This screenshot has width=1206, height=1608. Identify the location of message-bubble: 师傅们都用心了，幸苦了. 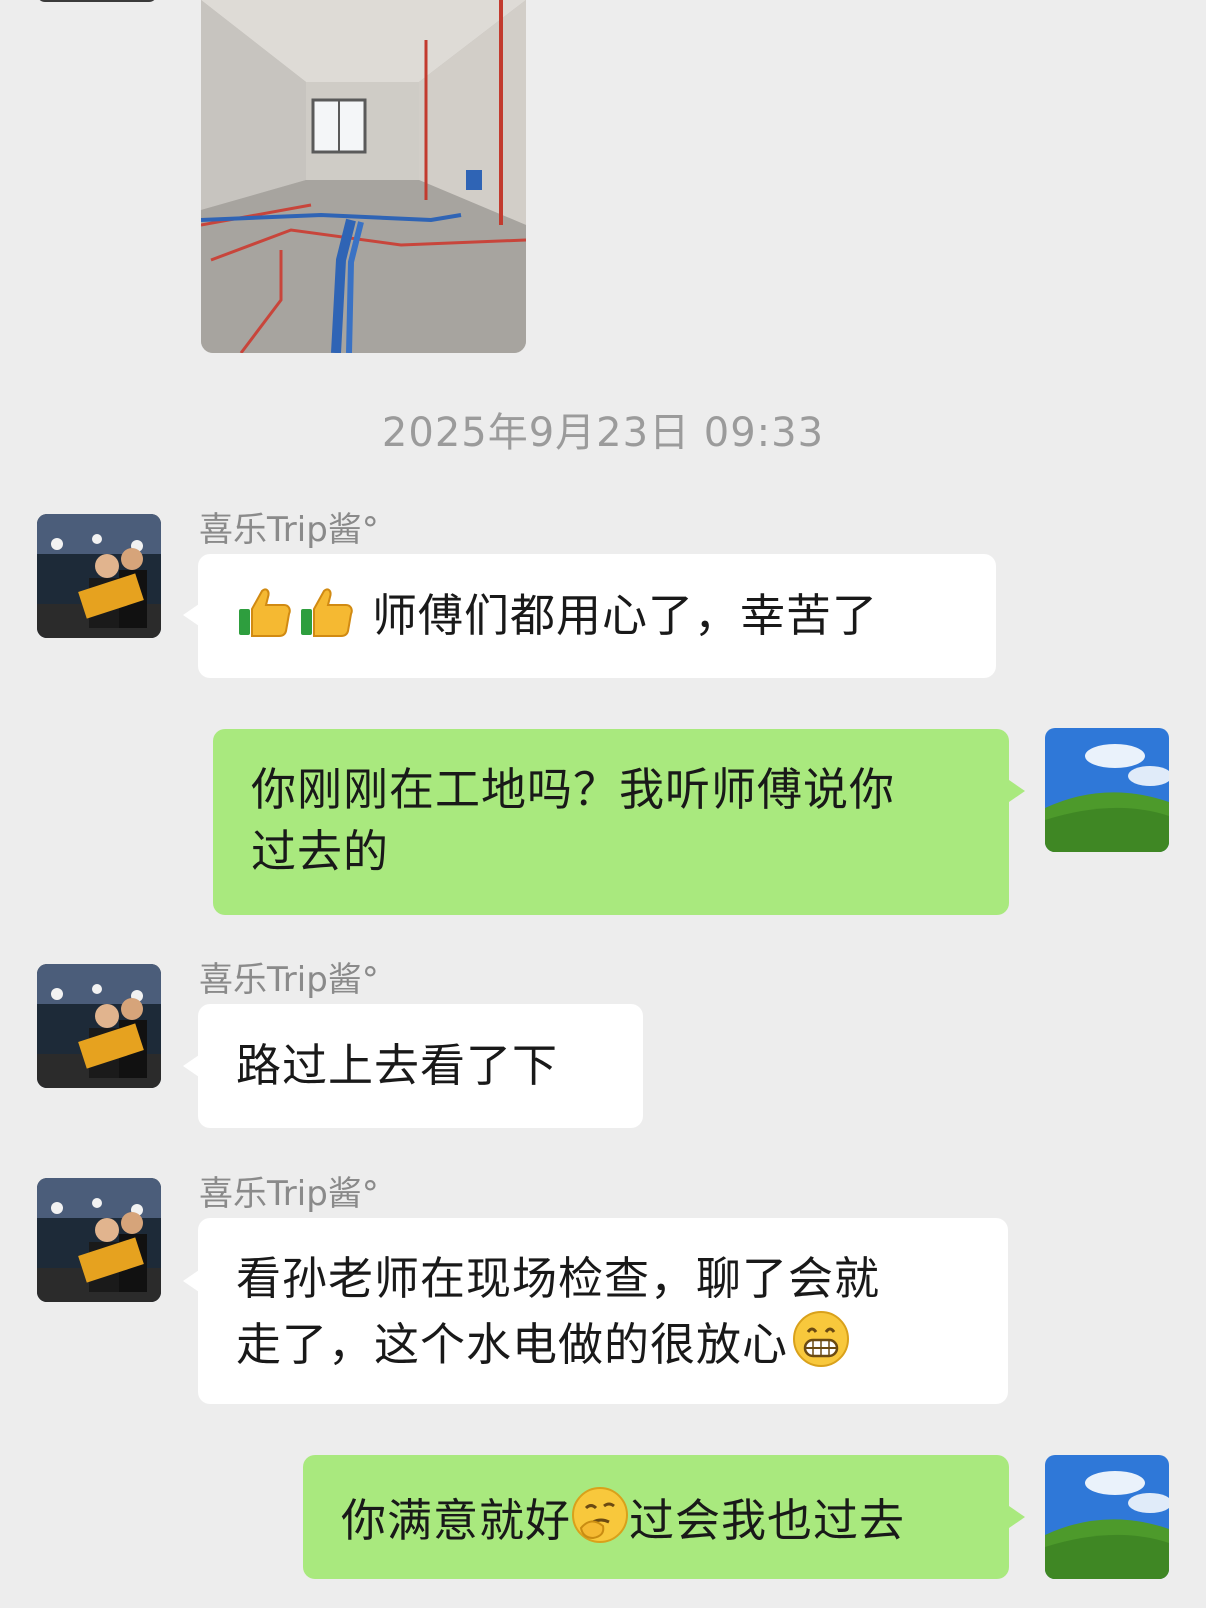
(597, 616).